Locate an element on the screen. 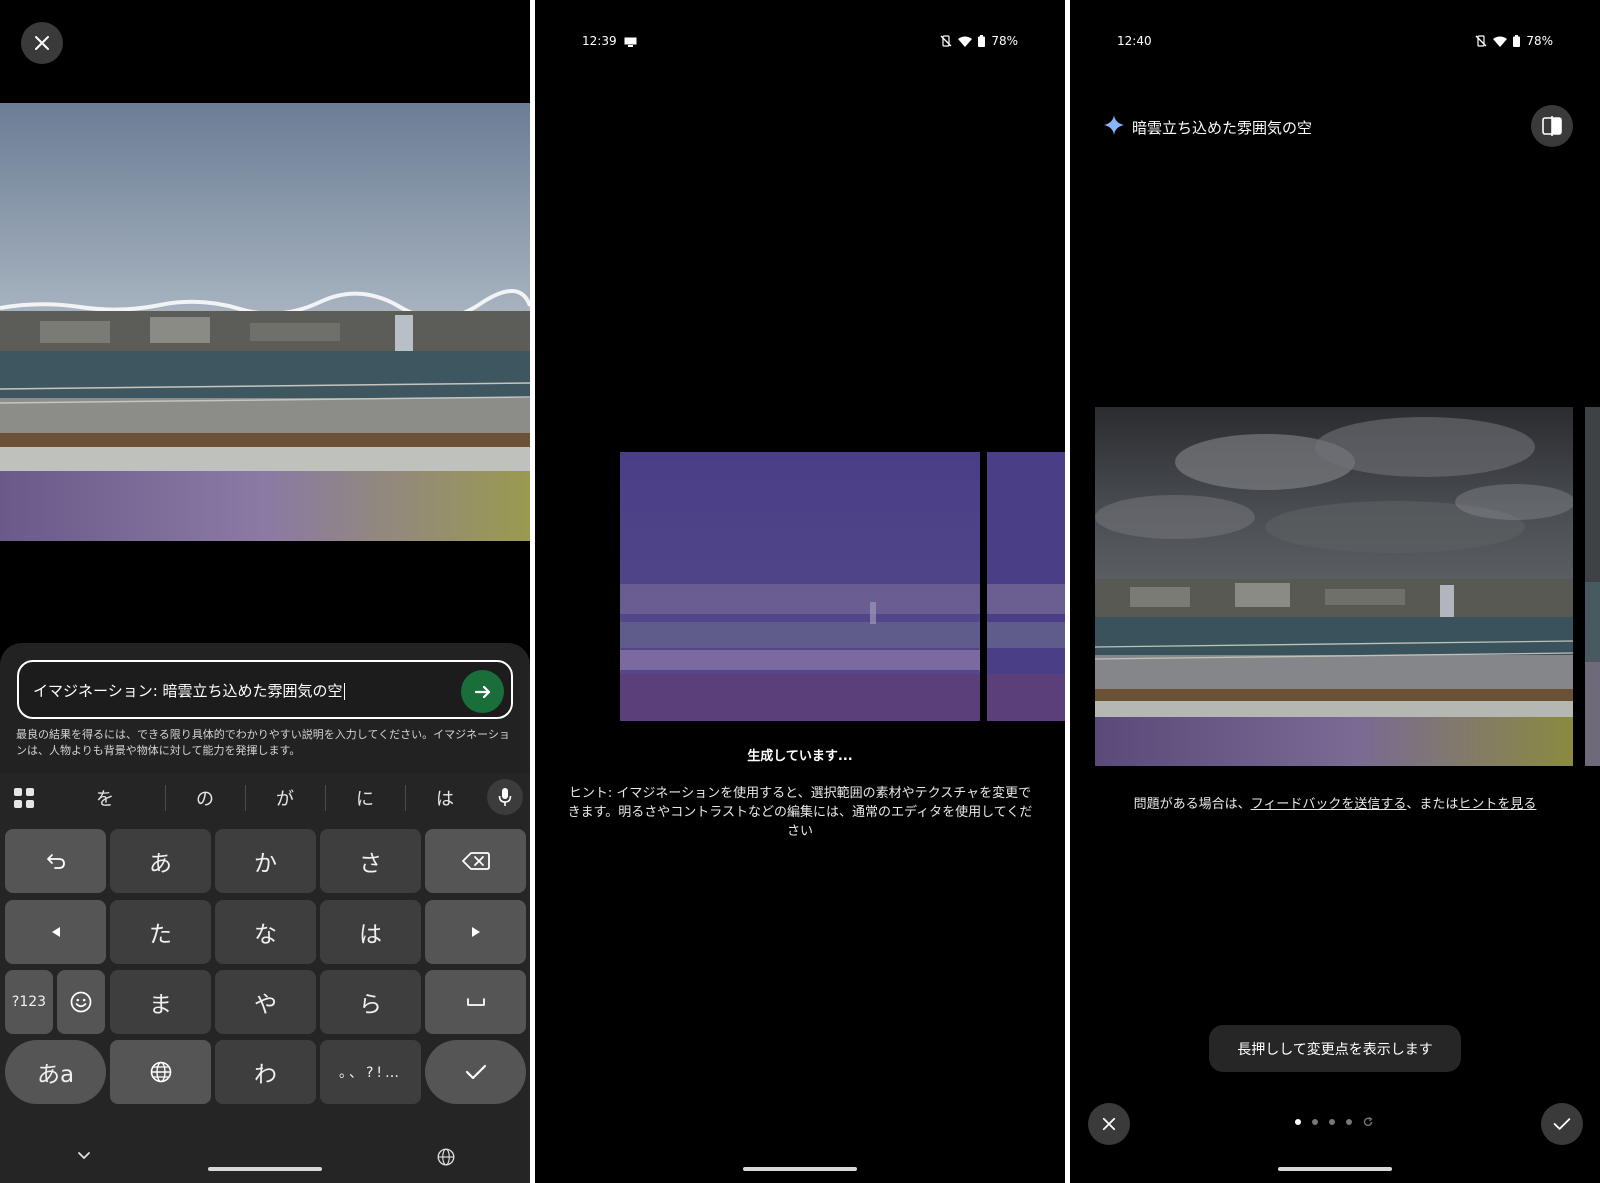 The height and width of the screenshot is (1183, 1600). suggestion-item: は is located at coordinates (445, 798).